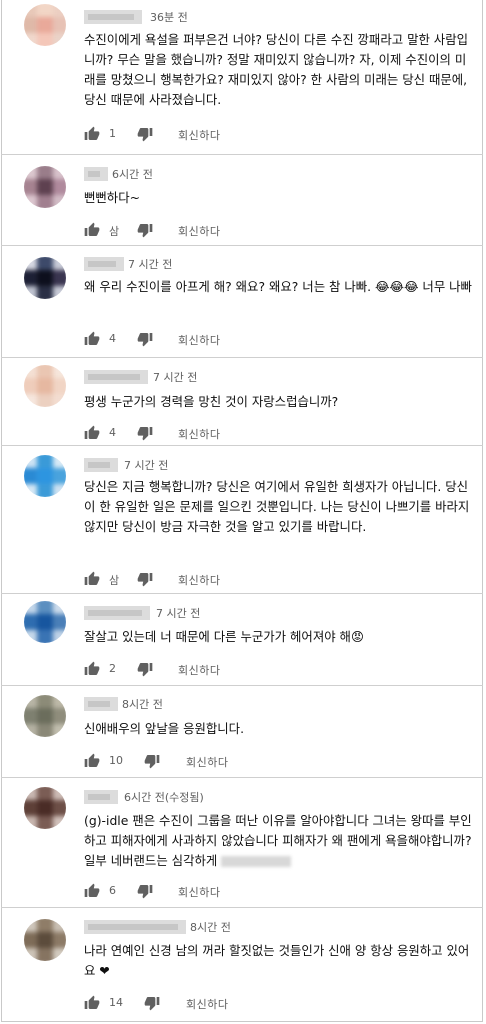 The width and height of the screenshot is (486, 1024). What do you see at coordinates (234, 892) in the screenshot?
I see `comment-actions: 6 회신하다` at bounding box center [234, 892].